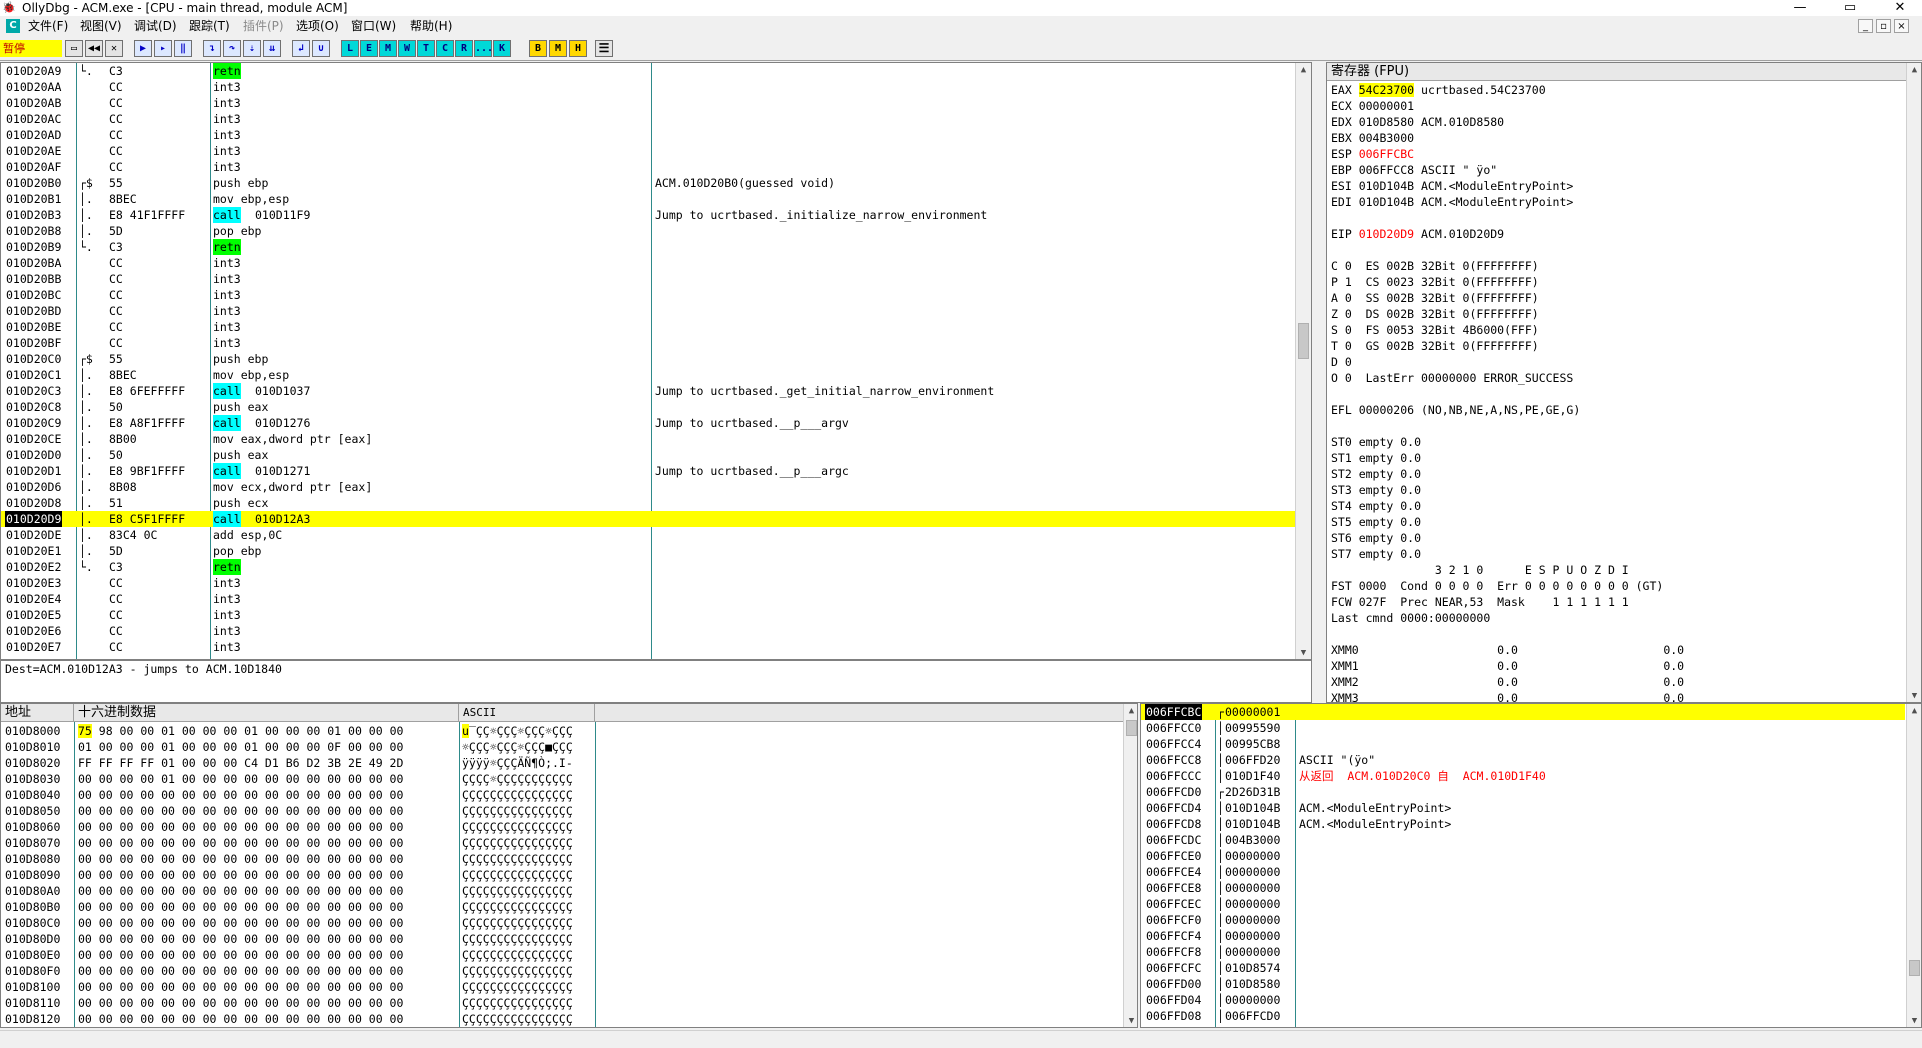  Describe the element at coordinates (1616, 538) in the screenshot. I see `register-line: ST6 empty 0.0` at that location.